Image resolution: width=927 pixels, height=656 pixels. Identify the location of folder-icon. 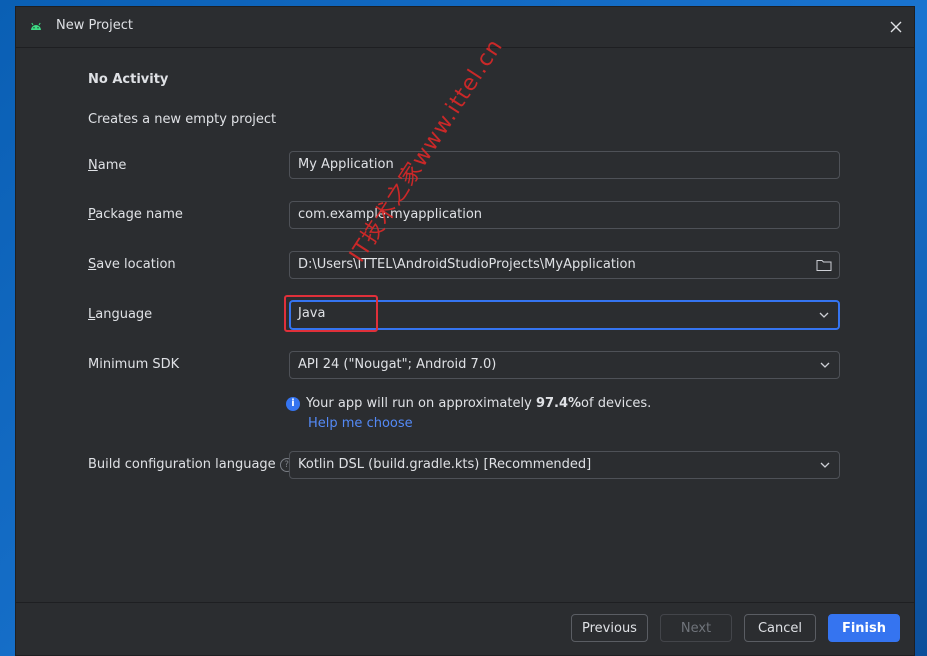
(824, 265).